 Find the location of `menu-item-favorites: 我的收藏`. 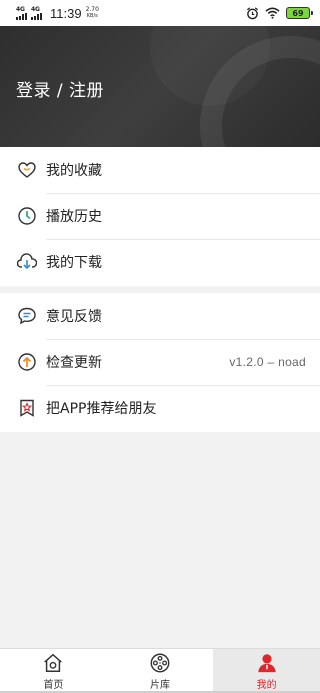

menu-item-favorites: 我的收藏 is located at coordinates (160, 170).